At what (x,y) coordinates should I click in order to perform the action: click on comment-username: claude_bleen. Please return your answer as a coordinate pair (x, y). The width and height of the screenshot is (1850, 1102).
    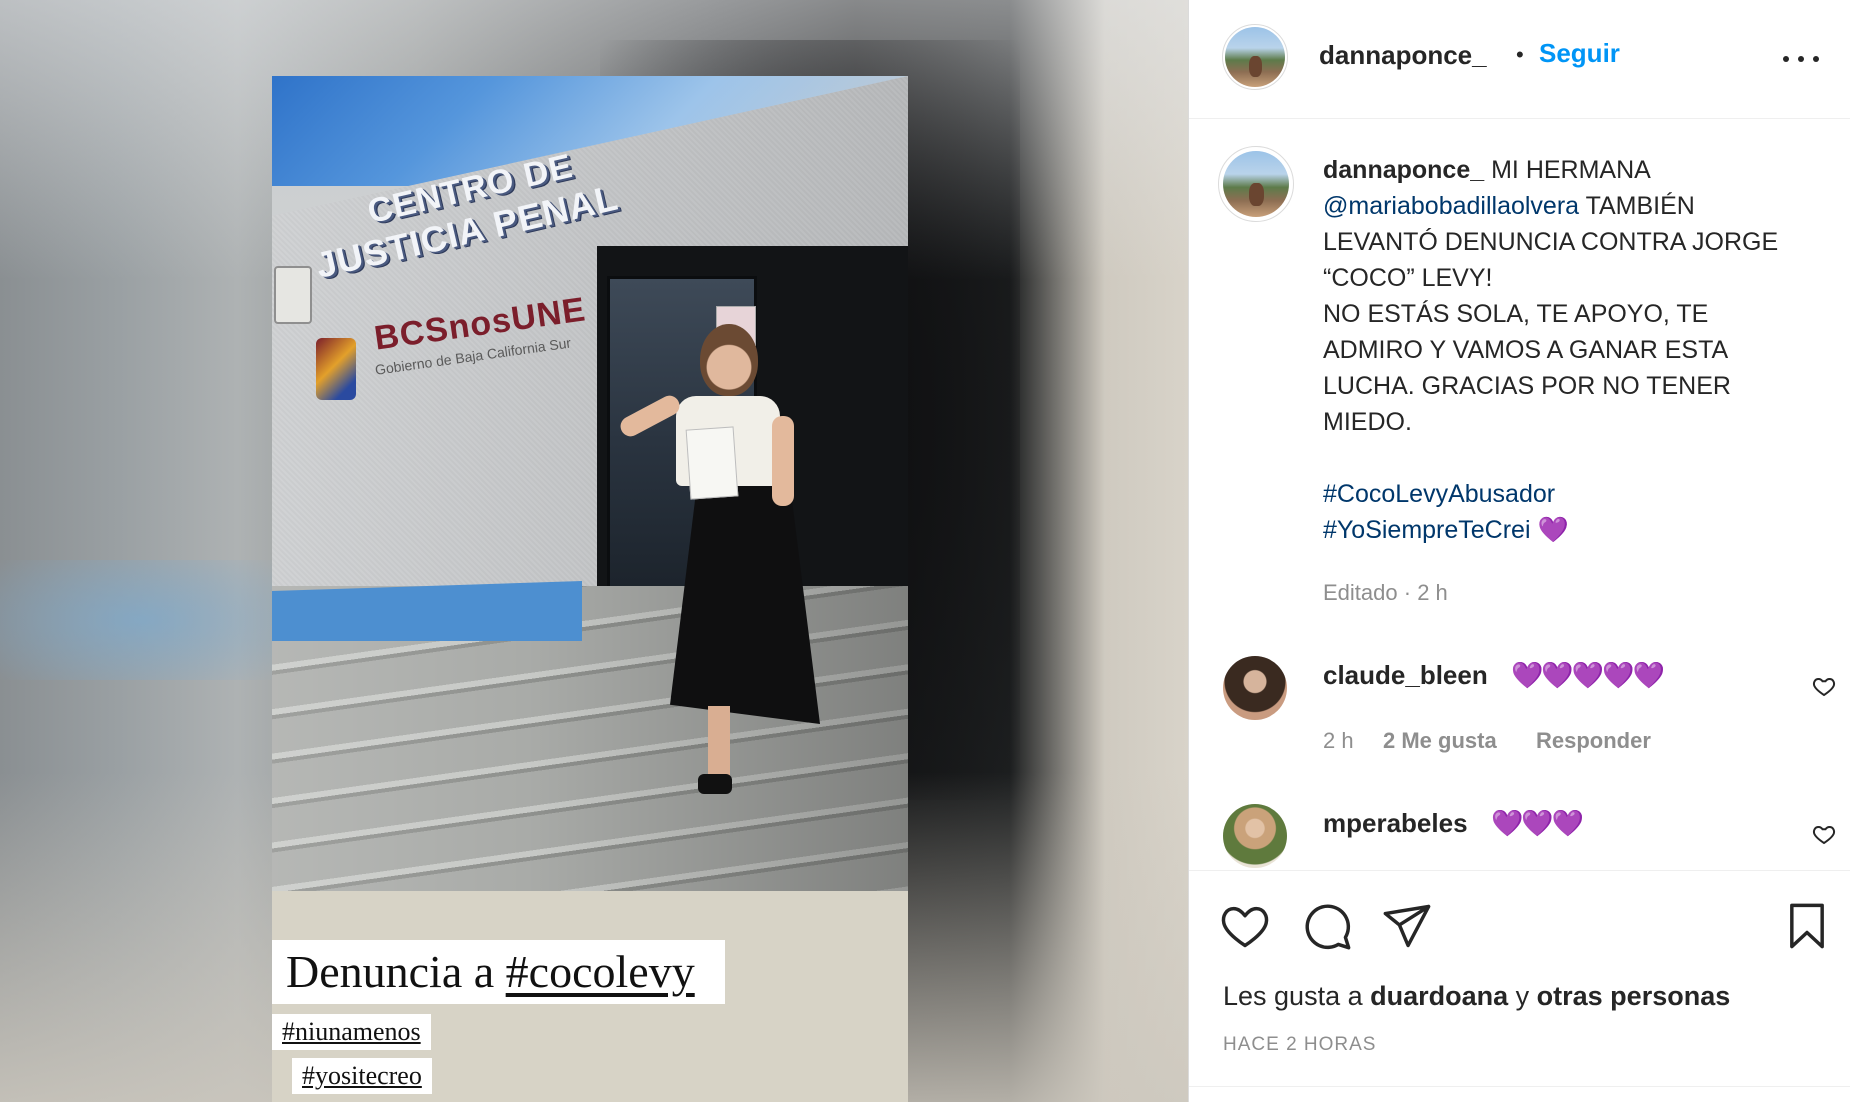
    Looking at the image, I should click on (1405, 675).